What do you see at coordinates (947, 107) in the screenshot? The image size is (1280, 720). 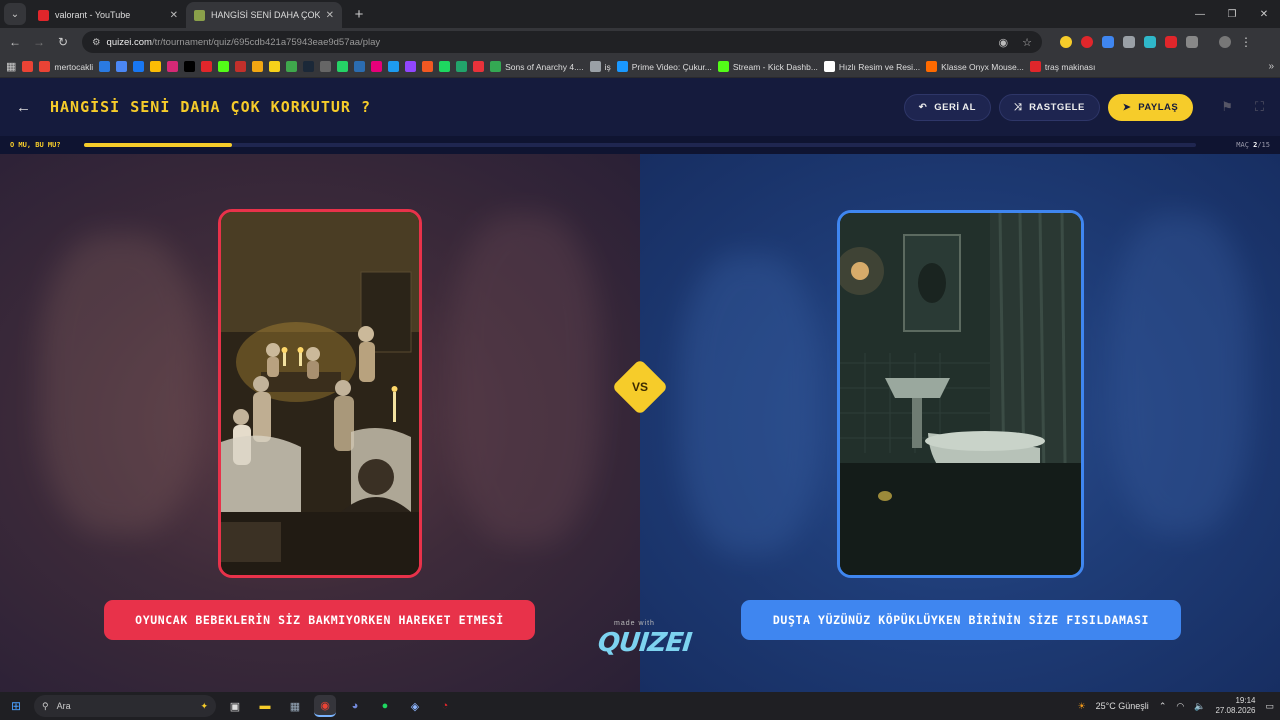 I see `undo-button: ↶ GERİ AL` at bounding box center [947, 107].